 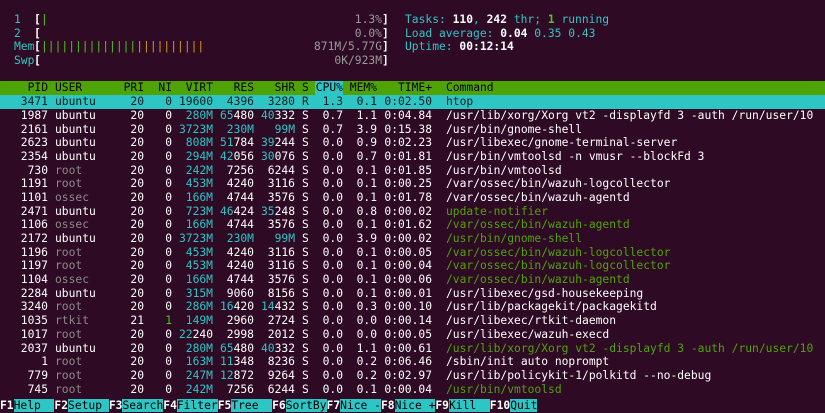 I want to click on column-header-user: USER, so click(x=68, y=88).